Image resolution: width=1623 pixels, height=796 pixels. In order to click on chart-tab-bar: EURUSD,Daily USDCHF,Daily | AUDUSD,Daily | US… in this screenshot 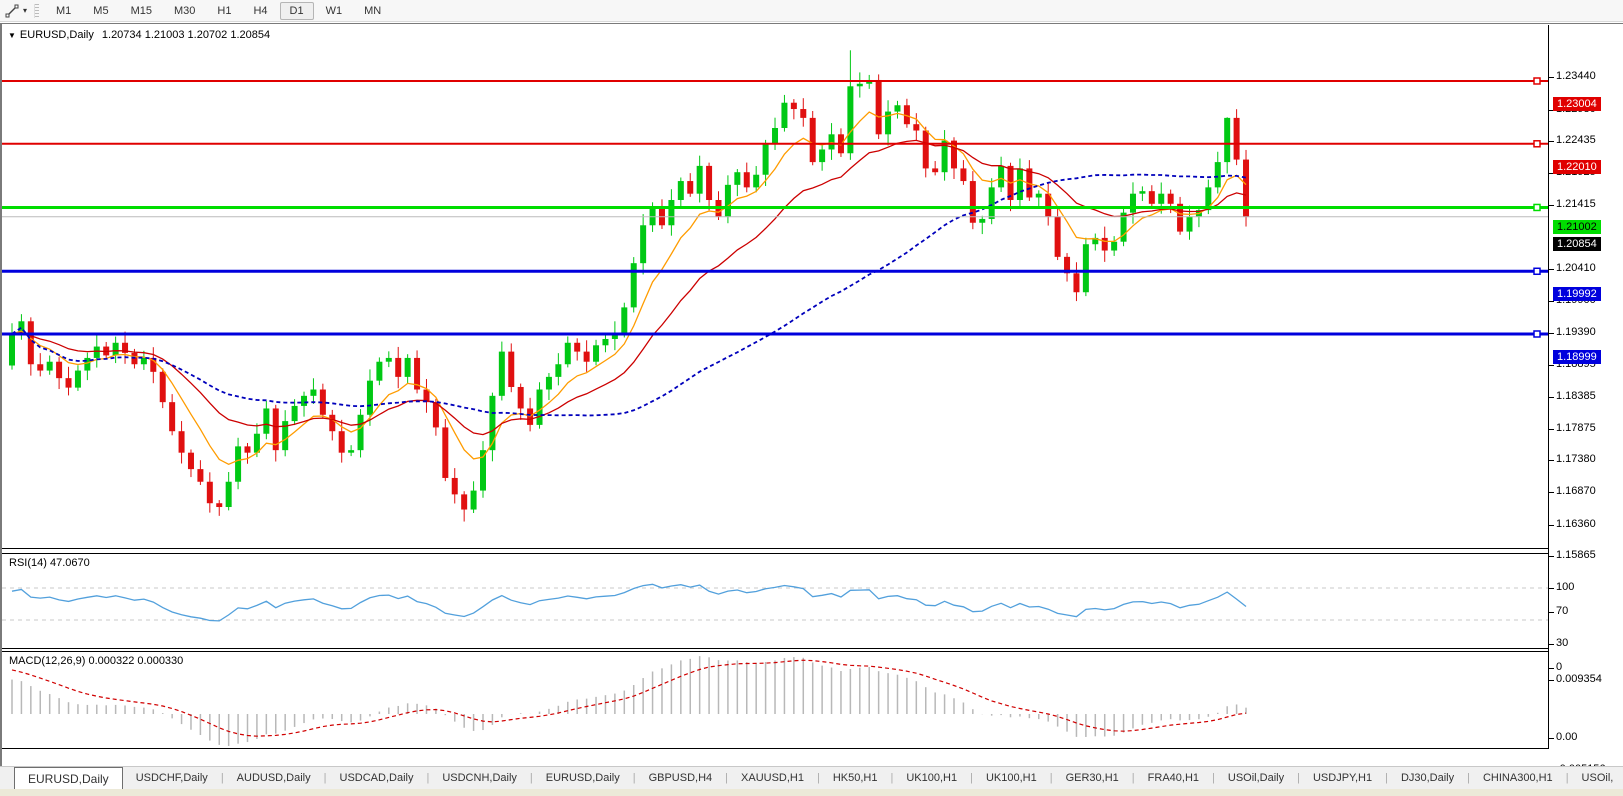, I will do `click(811, 777)`.